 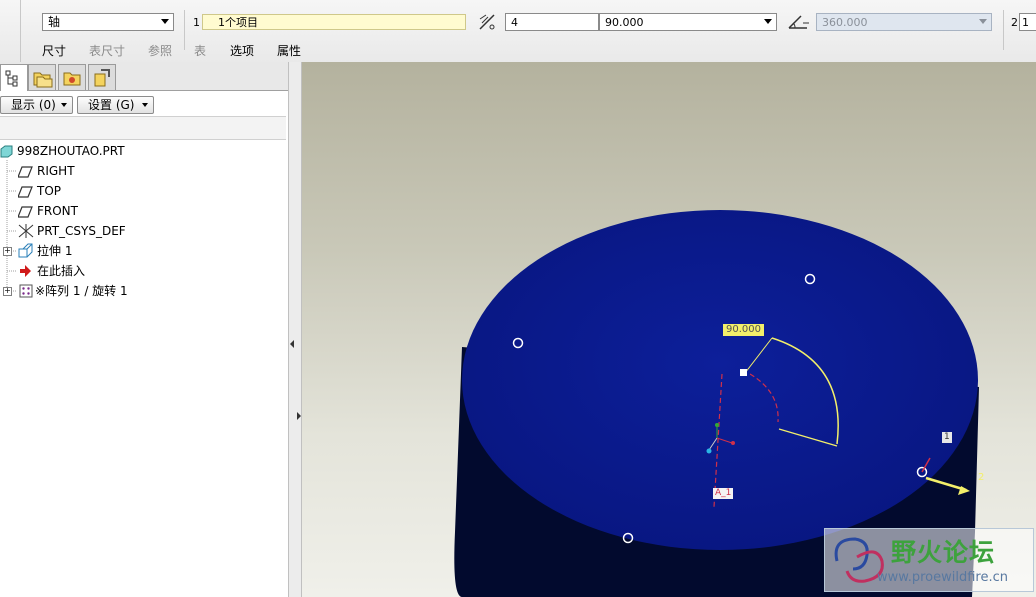 I want to click on folder-icon, so click(x=43, y=80).